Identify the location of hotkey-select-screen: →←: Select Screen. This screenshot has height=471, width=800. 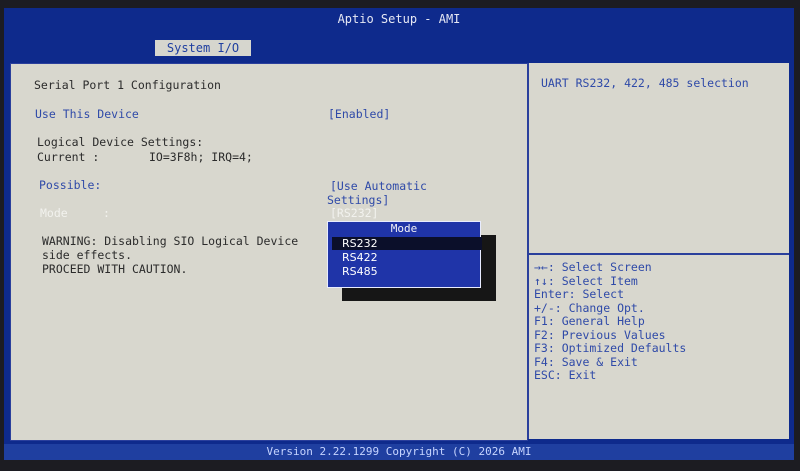
(593, 267).